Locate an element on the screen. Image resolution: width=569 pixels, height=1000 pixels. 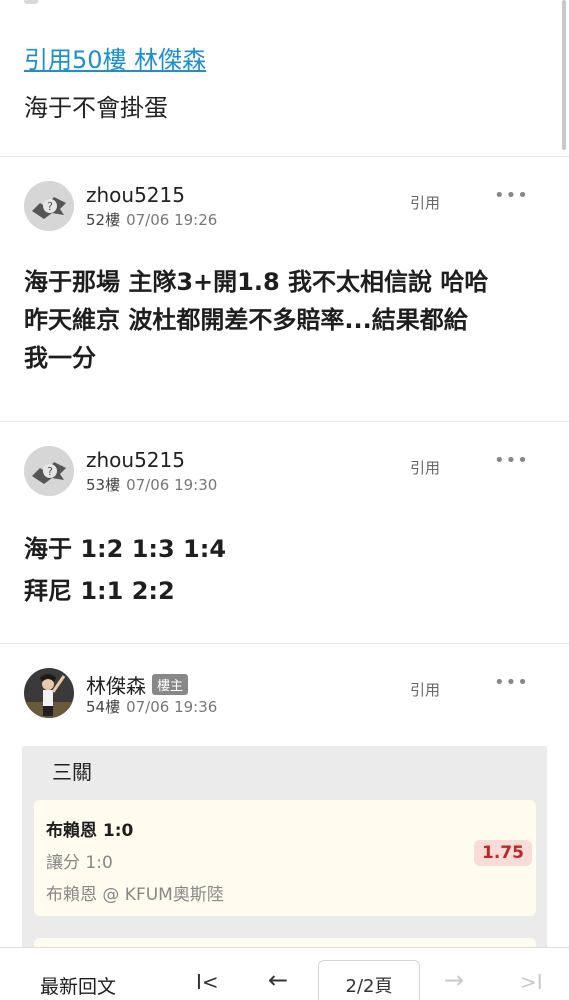
post-meta: 52樓 07/06 19:26 is located at coordinates (151, 219).